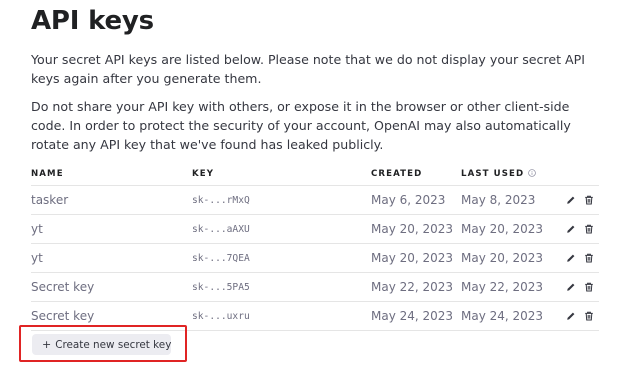 Image resolution: width=640 pixels, height=369 pixels. I want to click on table-row: yt sk-...7QEA May 20, 2023 May 20, 2023, so click(315, 258).